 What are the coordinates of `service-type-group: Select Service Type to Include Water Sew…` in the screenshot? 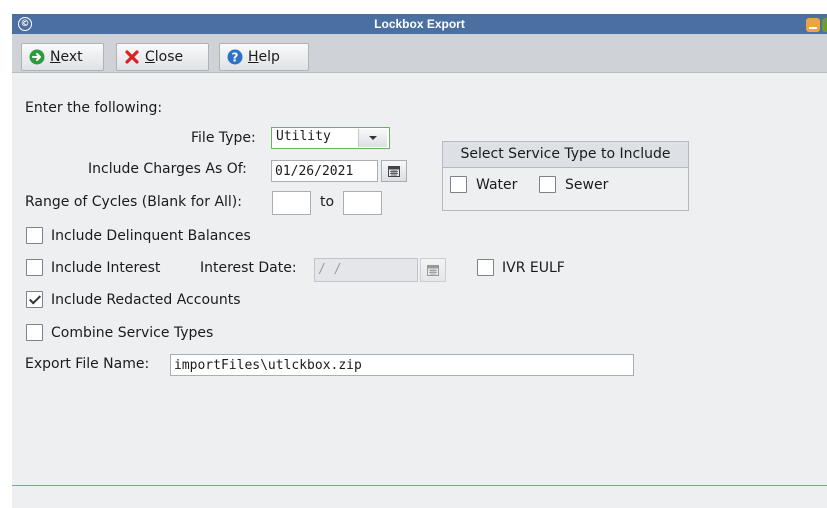 It's located at (565, 176).